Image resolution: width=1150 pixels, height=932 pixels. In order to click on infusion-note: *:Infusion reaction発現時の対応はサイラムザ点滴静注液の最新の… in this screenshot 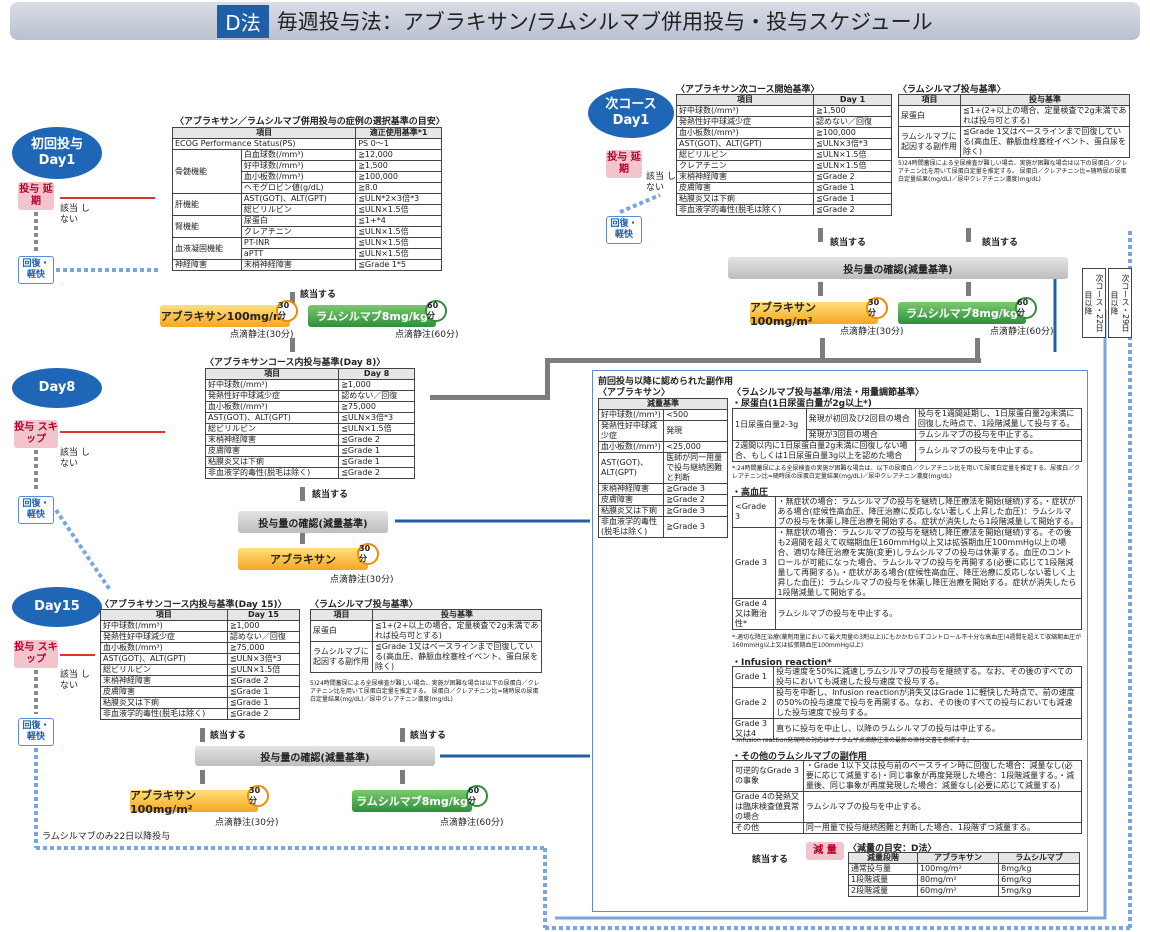, I will do `click(852, 740)`.